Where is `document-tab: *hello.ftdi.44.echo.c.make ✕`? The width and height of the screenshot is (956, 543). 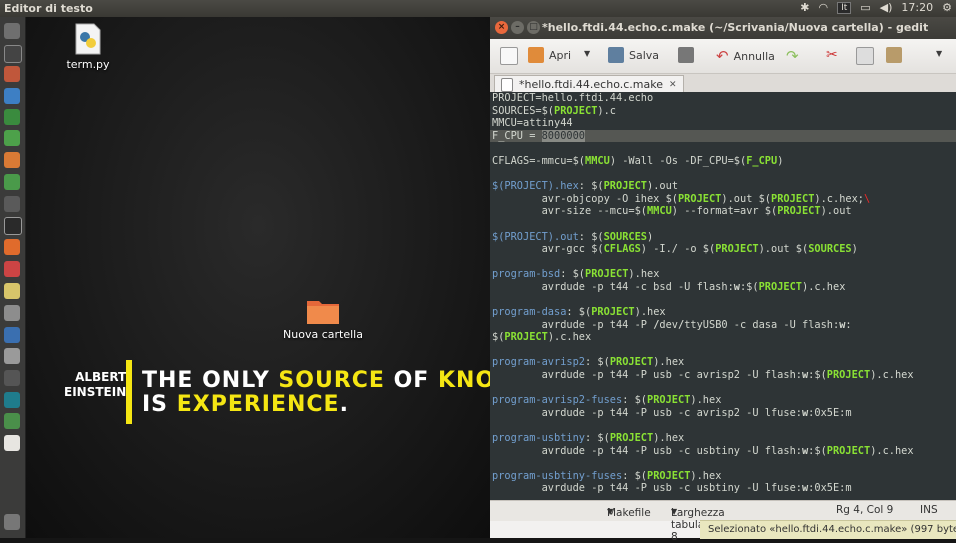 document-tab: *hello.ftdi.44.echo.c.make ✕ is located at coordinates (589, 84).